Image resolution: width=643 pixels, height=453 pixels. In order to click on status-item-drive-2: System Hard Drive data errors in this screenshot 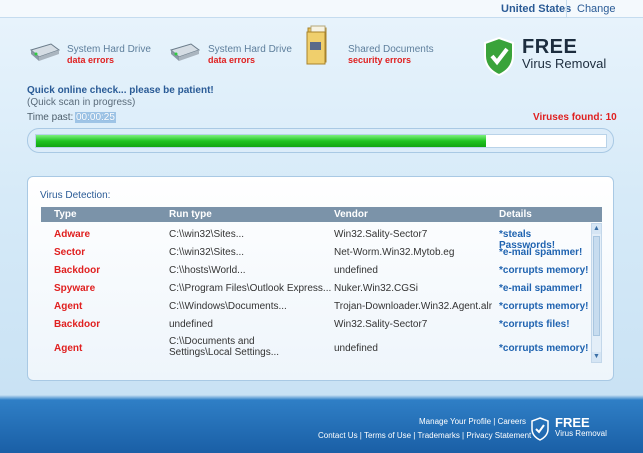, I will do `click(250, 54)`.